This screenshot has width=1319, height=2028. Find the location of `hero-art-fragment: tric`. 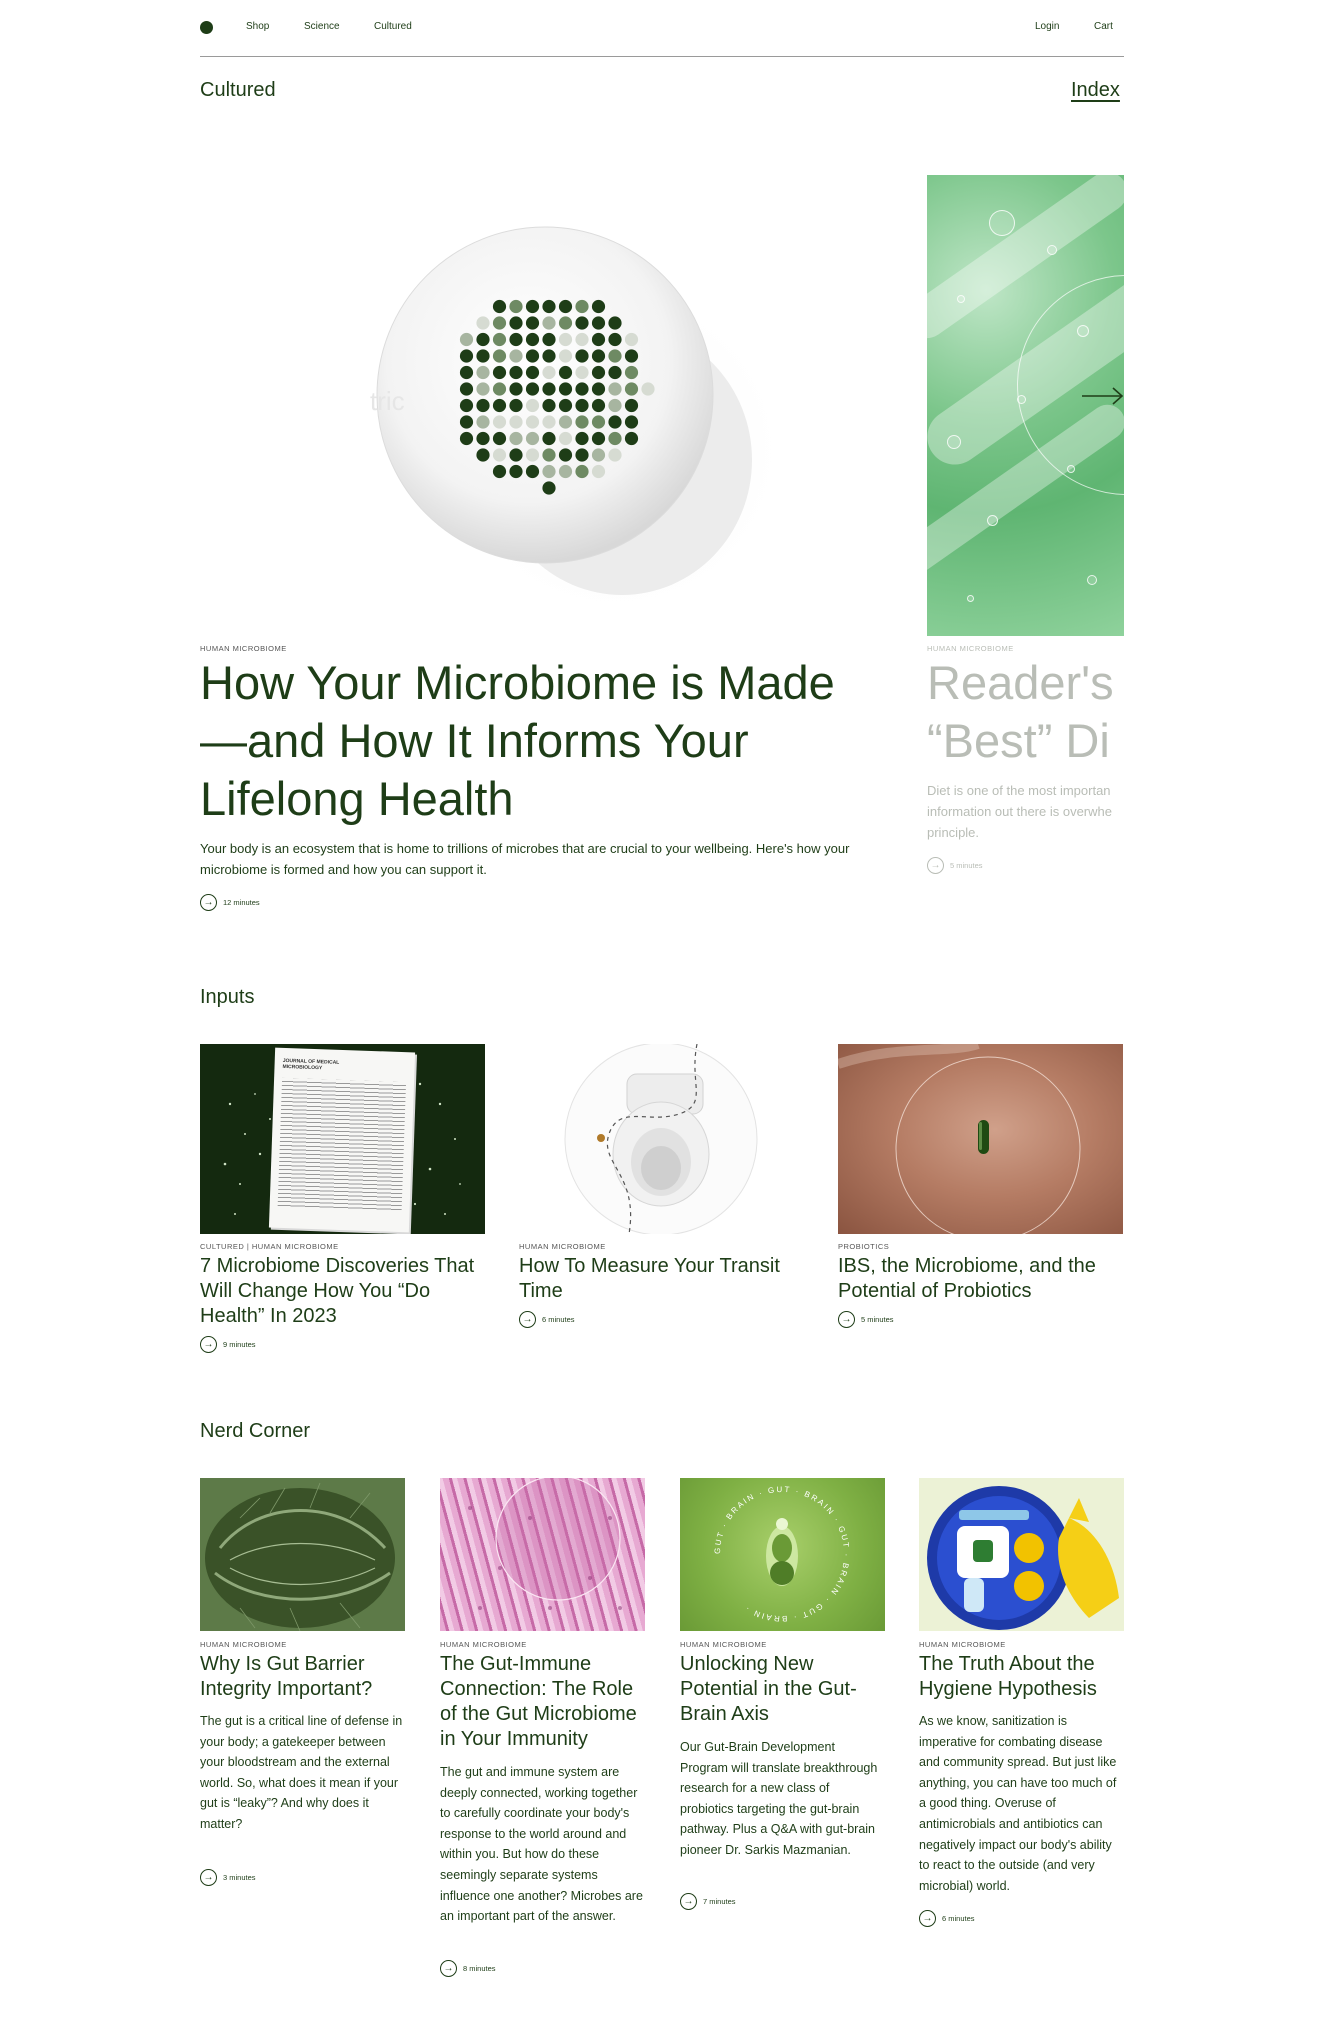

hero-art-fragment: tric is located at coordinates (387, 401).